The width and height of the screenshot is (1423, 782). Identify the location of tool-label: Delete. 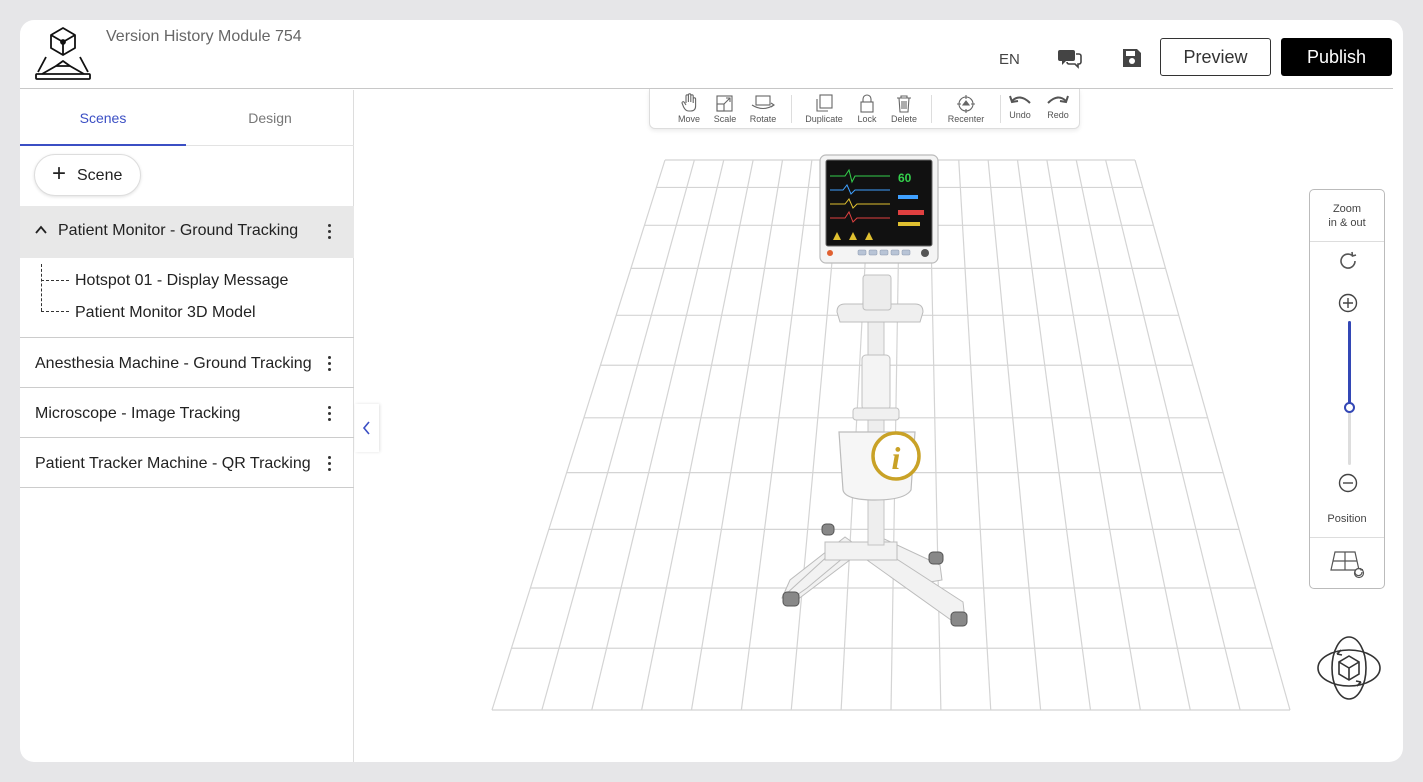
(903, 119).